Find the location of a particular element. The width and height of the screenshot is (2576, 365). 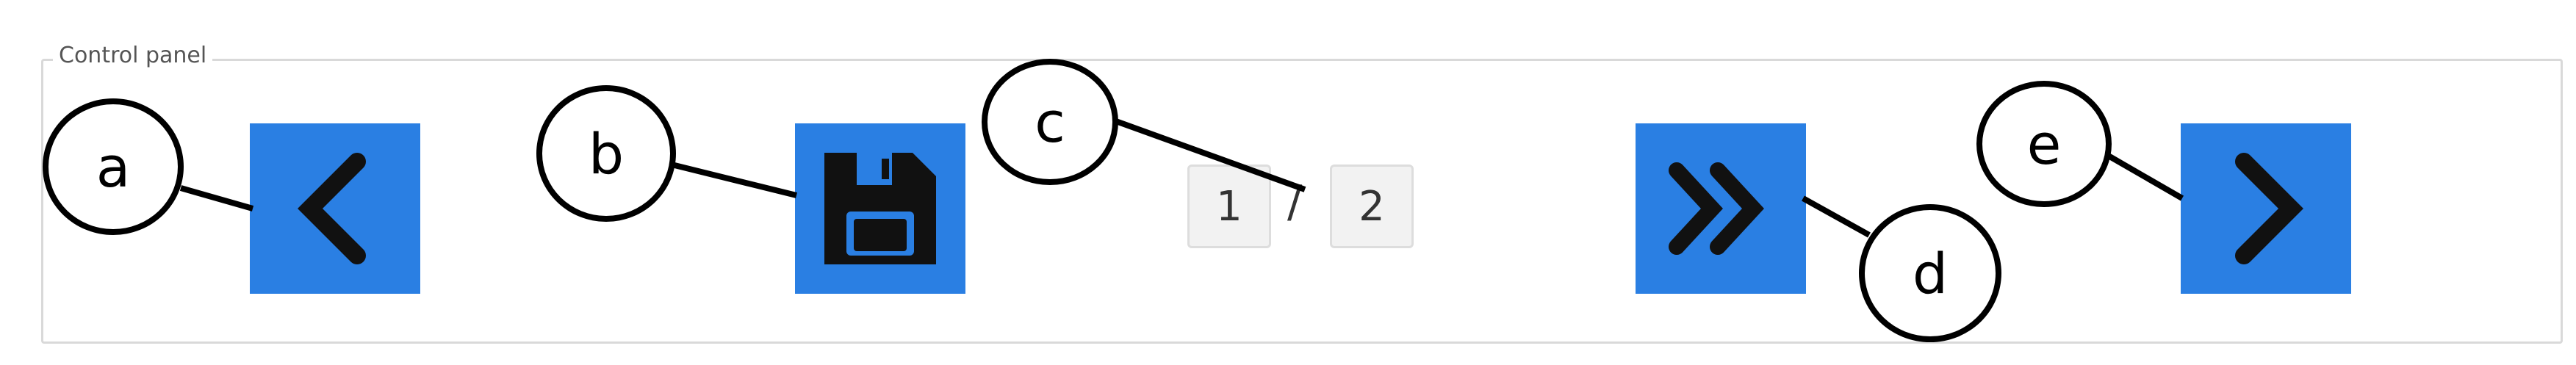

callout-c: c is located at coordinates (1050, 122).